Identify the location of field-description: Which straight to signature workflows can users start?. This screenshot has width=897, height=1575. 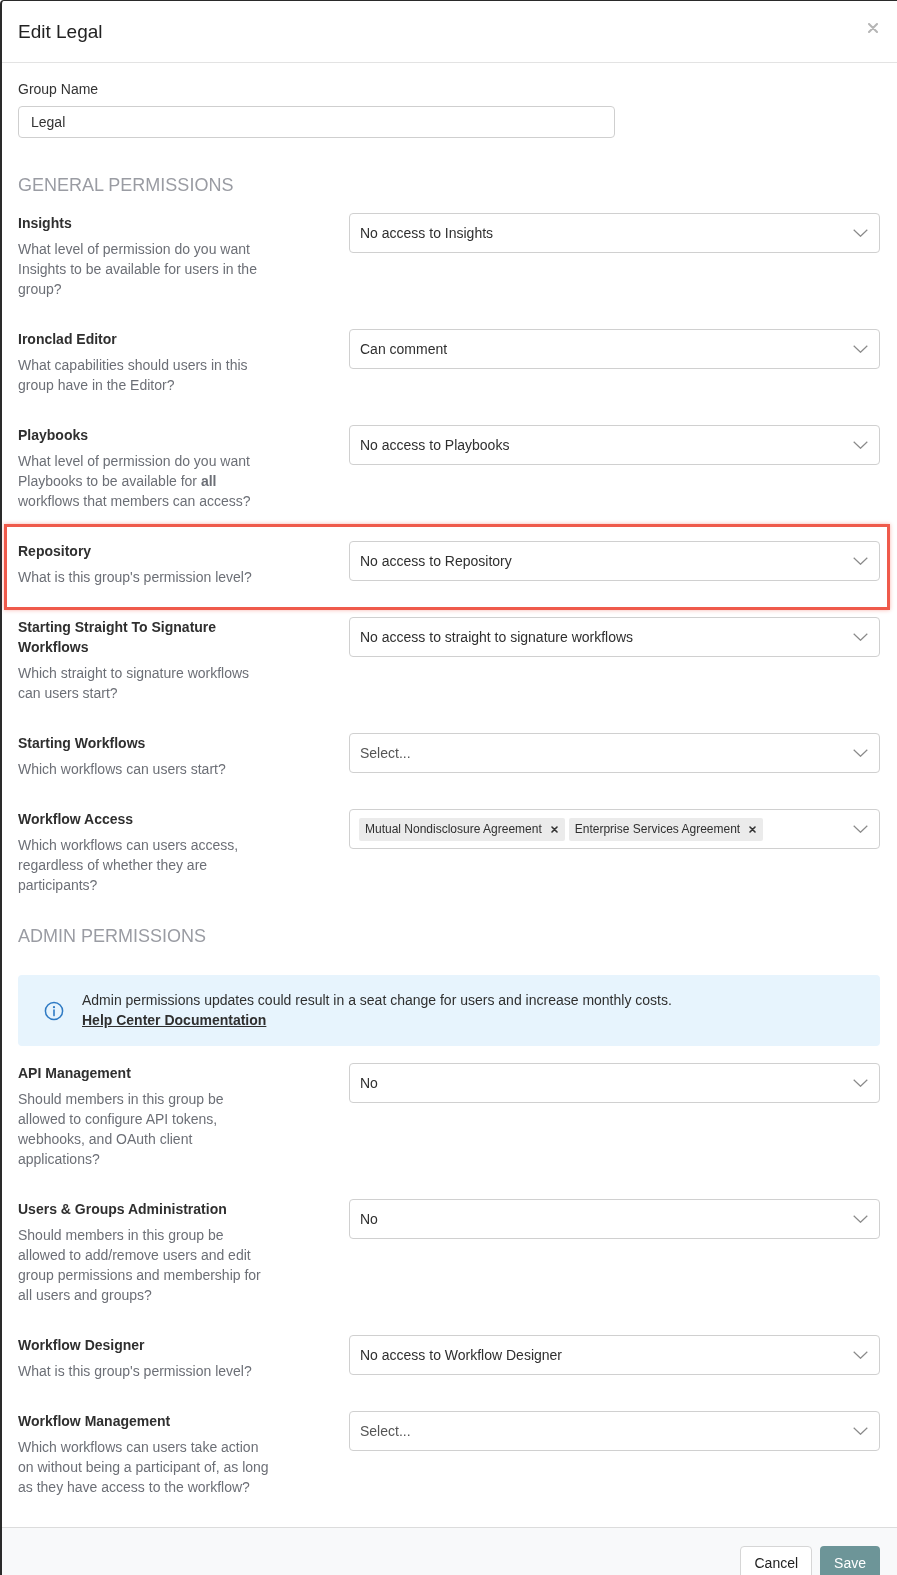
(134, 683).